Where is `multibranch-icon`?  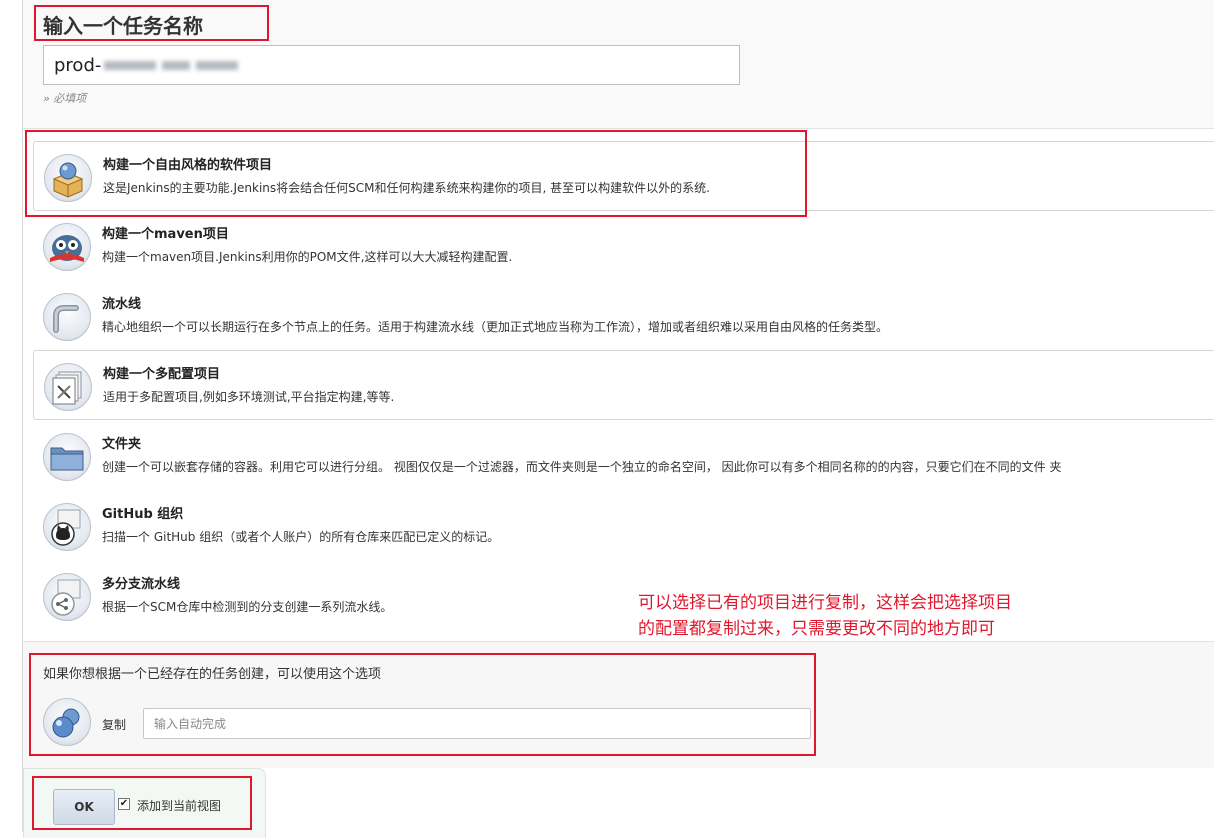 multibranch-icon is located at coordinates (67, 597).